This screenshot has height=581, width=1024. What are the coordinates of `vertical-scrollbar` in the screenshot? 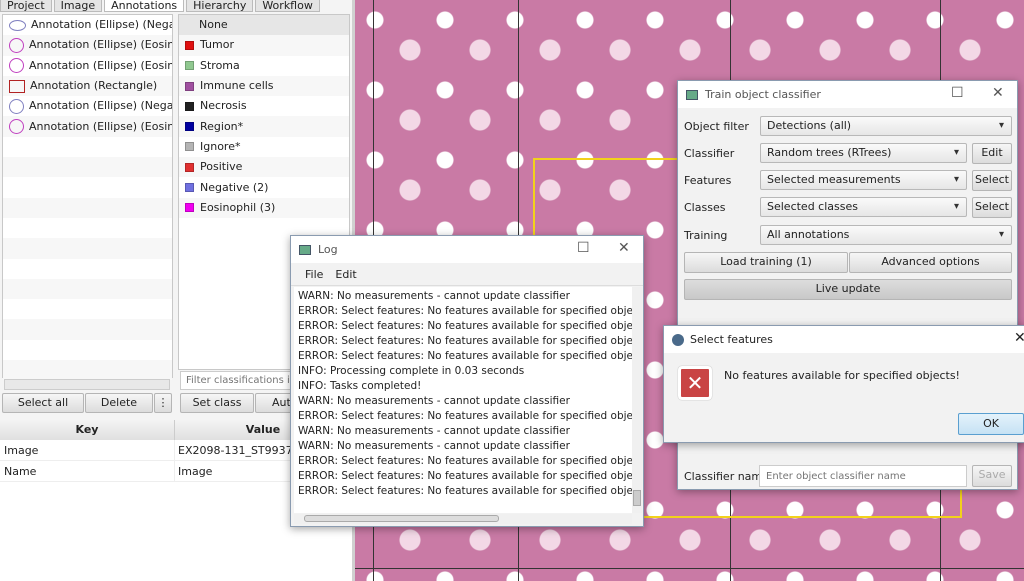 It's located at (637, 400).